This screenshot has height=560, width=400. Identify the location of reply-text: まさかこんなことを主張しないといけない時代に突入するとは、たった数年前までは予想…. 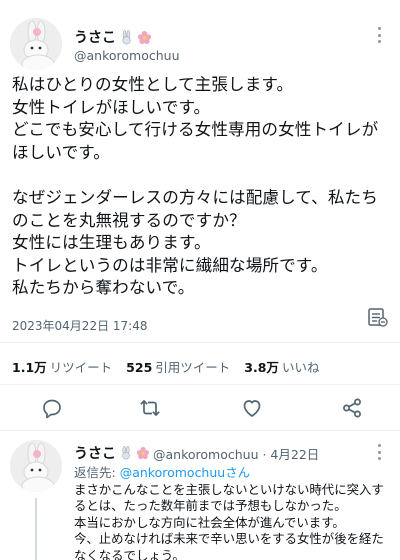
(229, 521).